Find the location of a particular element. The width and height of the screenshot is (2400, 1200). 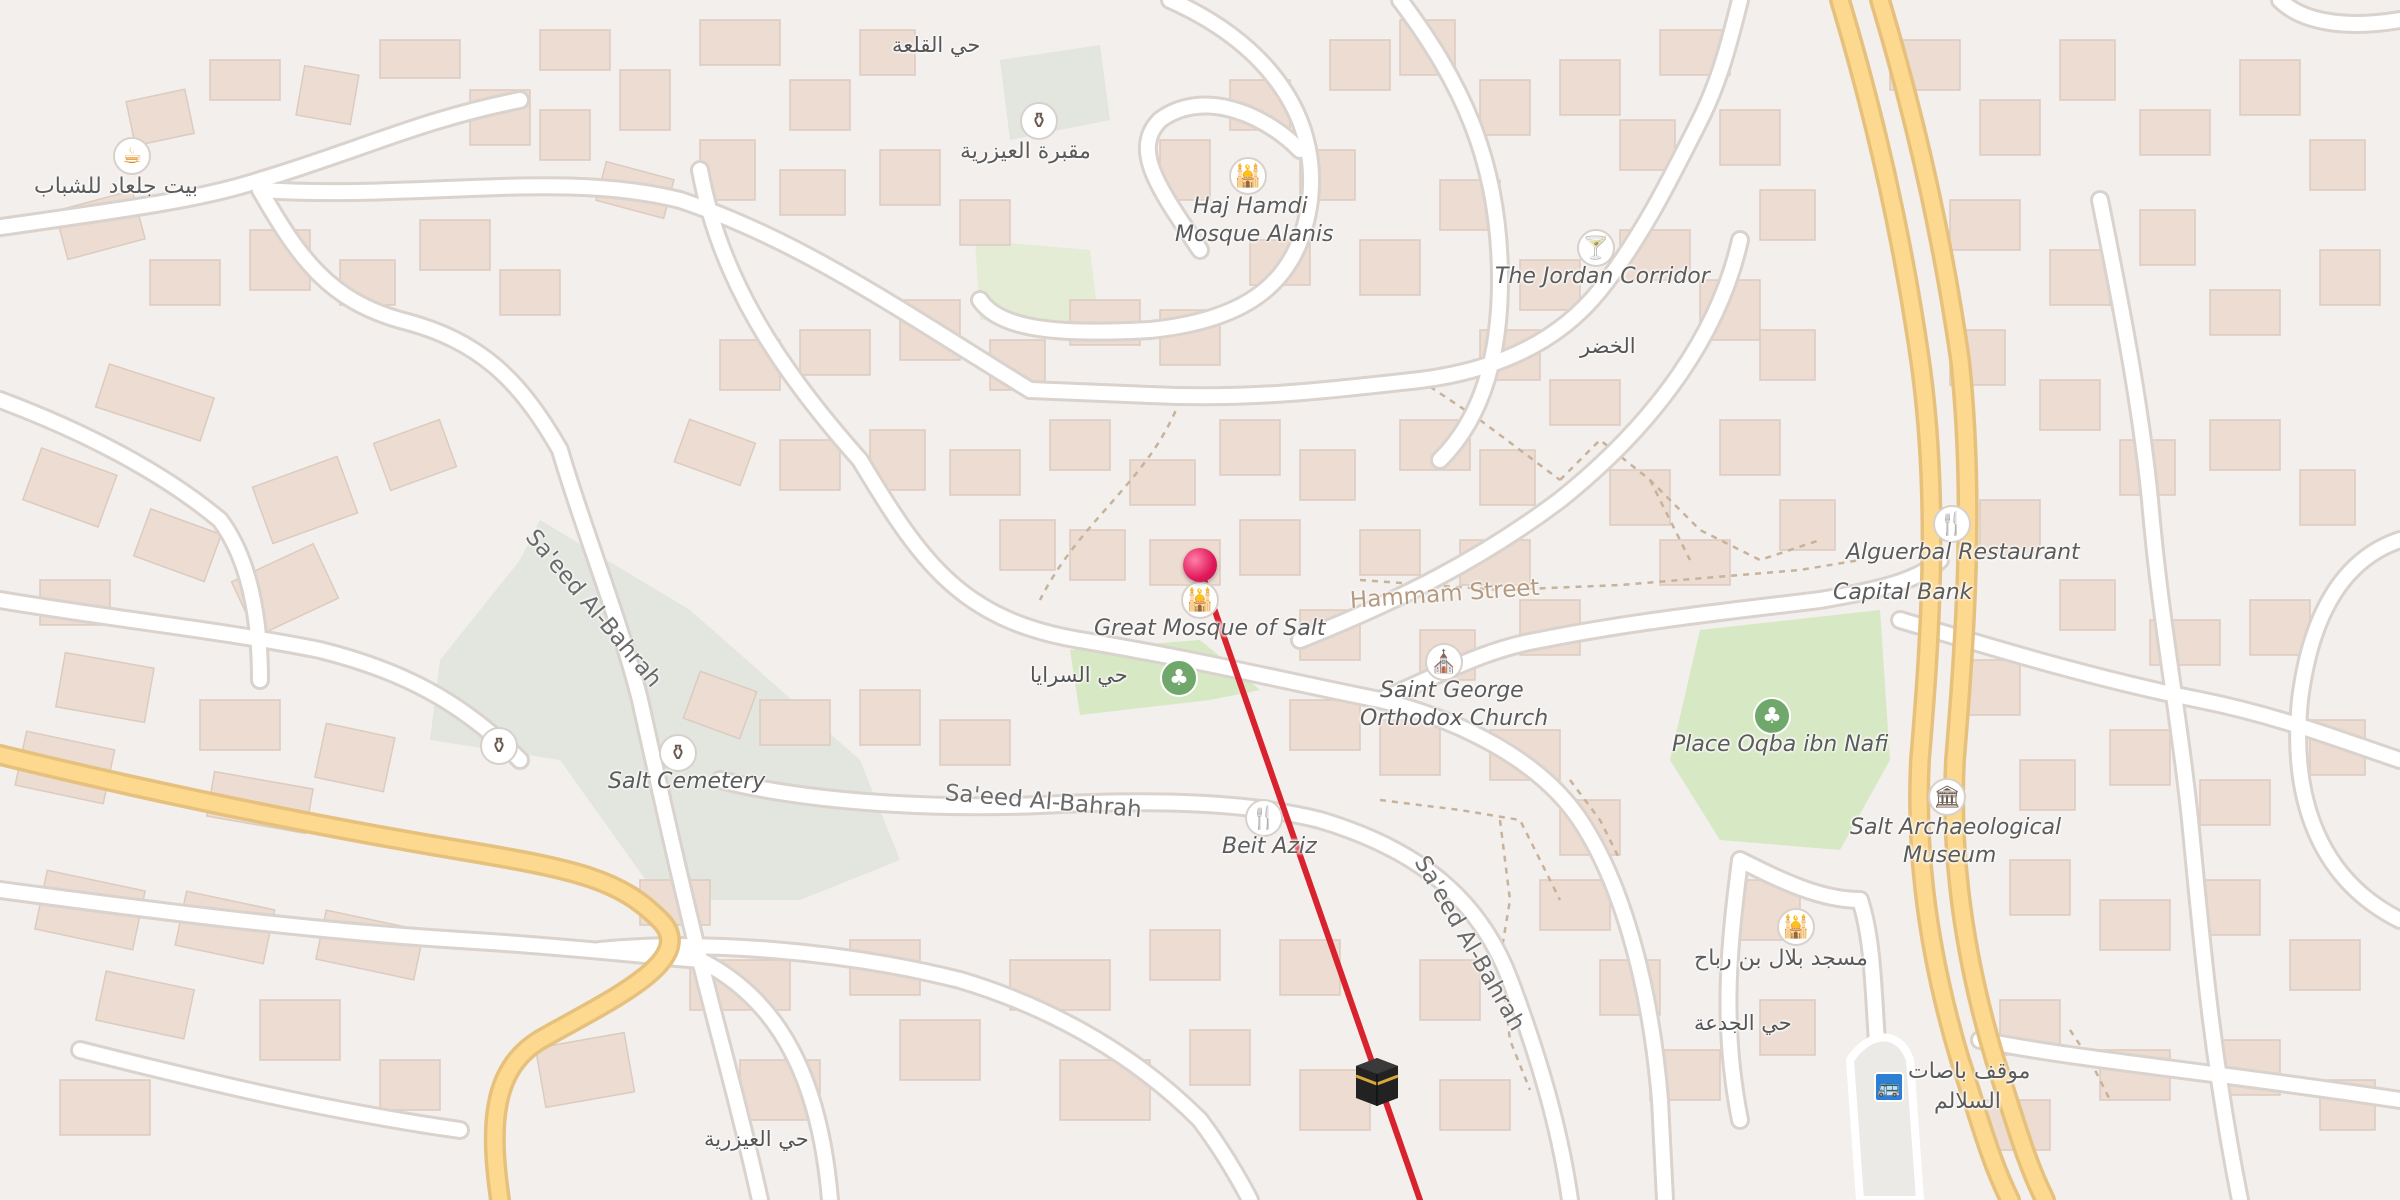

museum-icon: 🏛 is located at coordinates (1947, 797).